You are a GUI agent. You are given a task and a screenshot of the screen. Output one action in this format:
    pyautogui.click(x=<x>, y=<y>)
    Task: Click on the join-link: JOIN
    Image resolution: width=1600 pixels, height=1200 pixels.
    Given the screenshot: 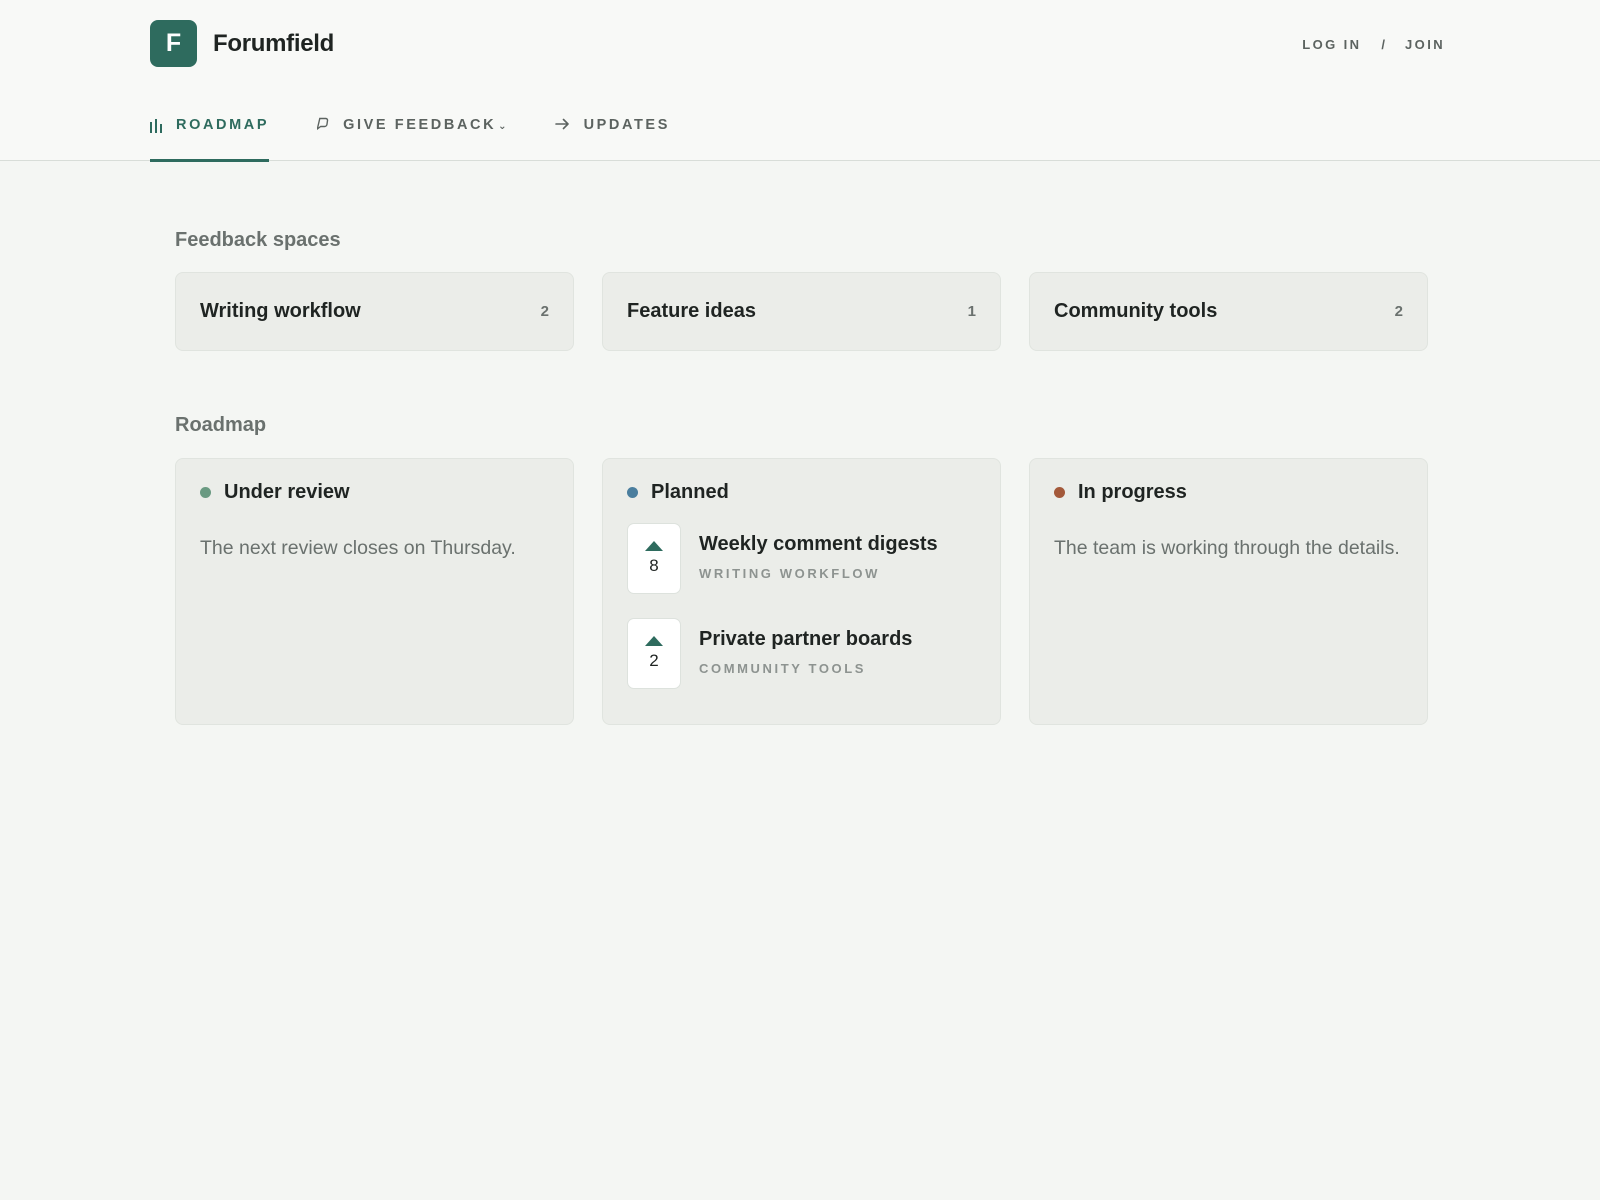 What is the action you would take?
    pyautogui.click(x=1425, y=44)
    